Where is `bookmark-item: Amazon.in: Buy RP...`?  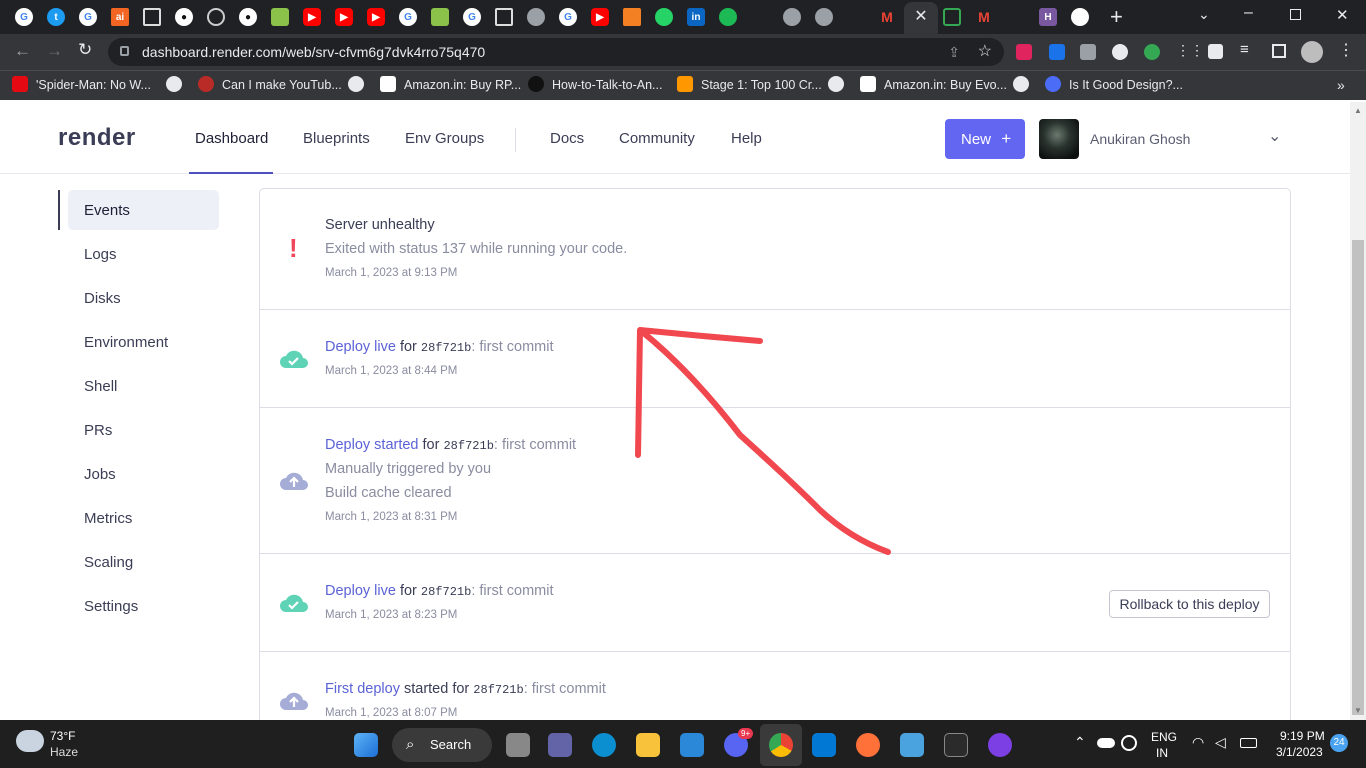 bookmark-item: Amazon.in: Buy RP... is located at coordinates (450, 85).